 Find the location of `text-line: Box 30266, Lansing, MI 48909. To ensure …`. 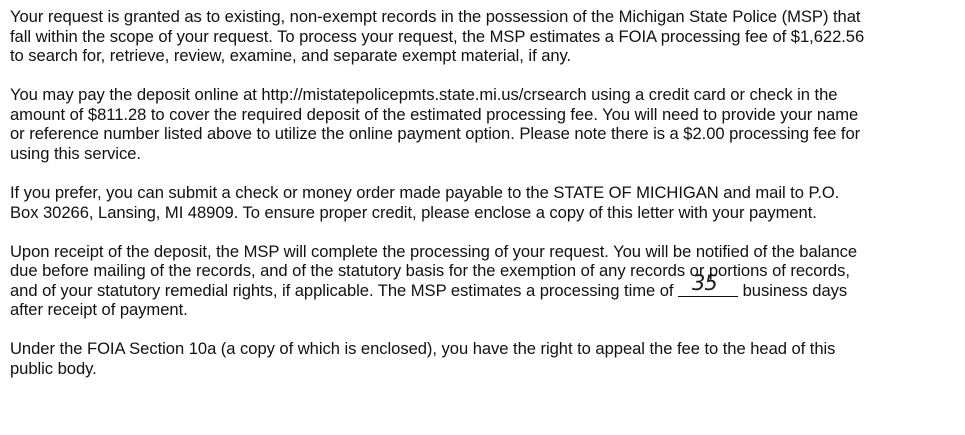

text-line: Box 30266, Lansing, MI 48909. To ensure … is located at coordinates (413, 212).